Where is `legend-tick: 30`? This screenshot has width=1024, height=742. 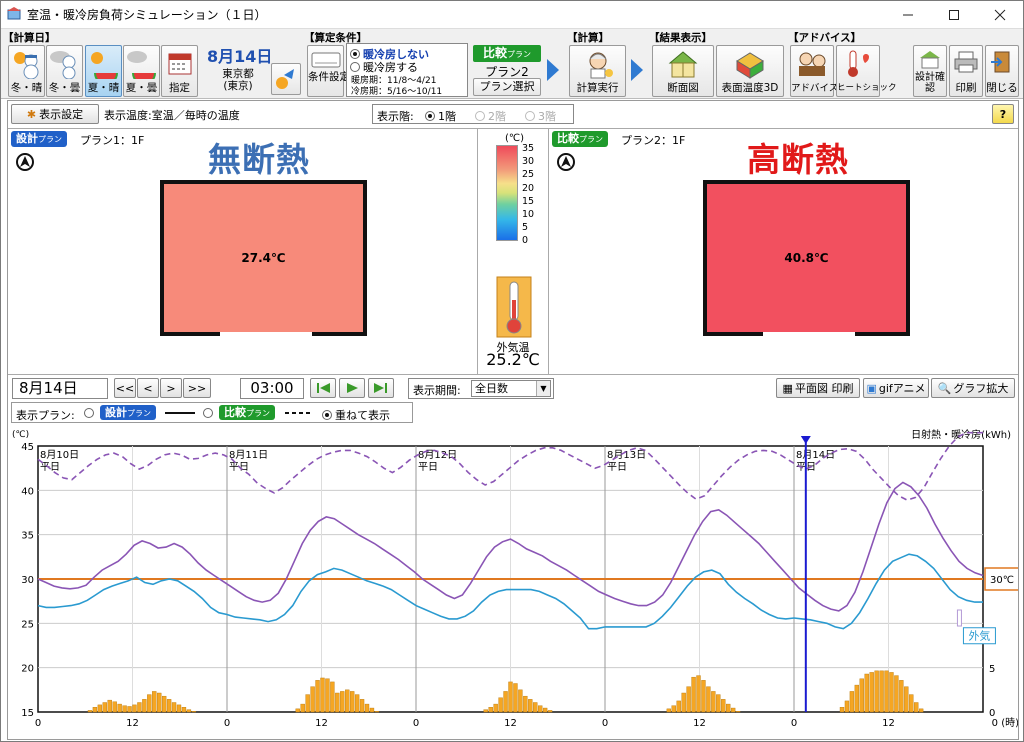 legend-tick: 30 is located at coordinates (528, 162).